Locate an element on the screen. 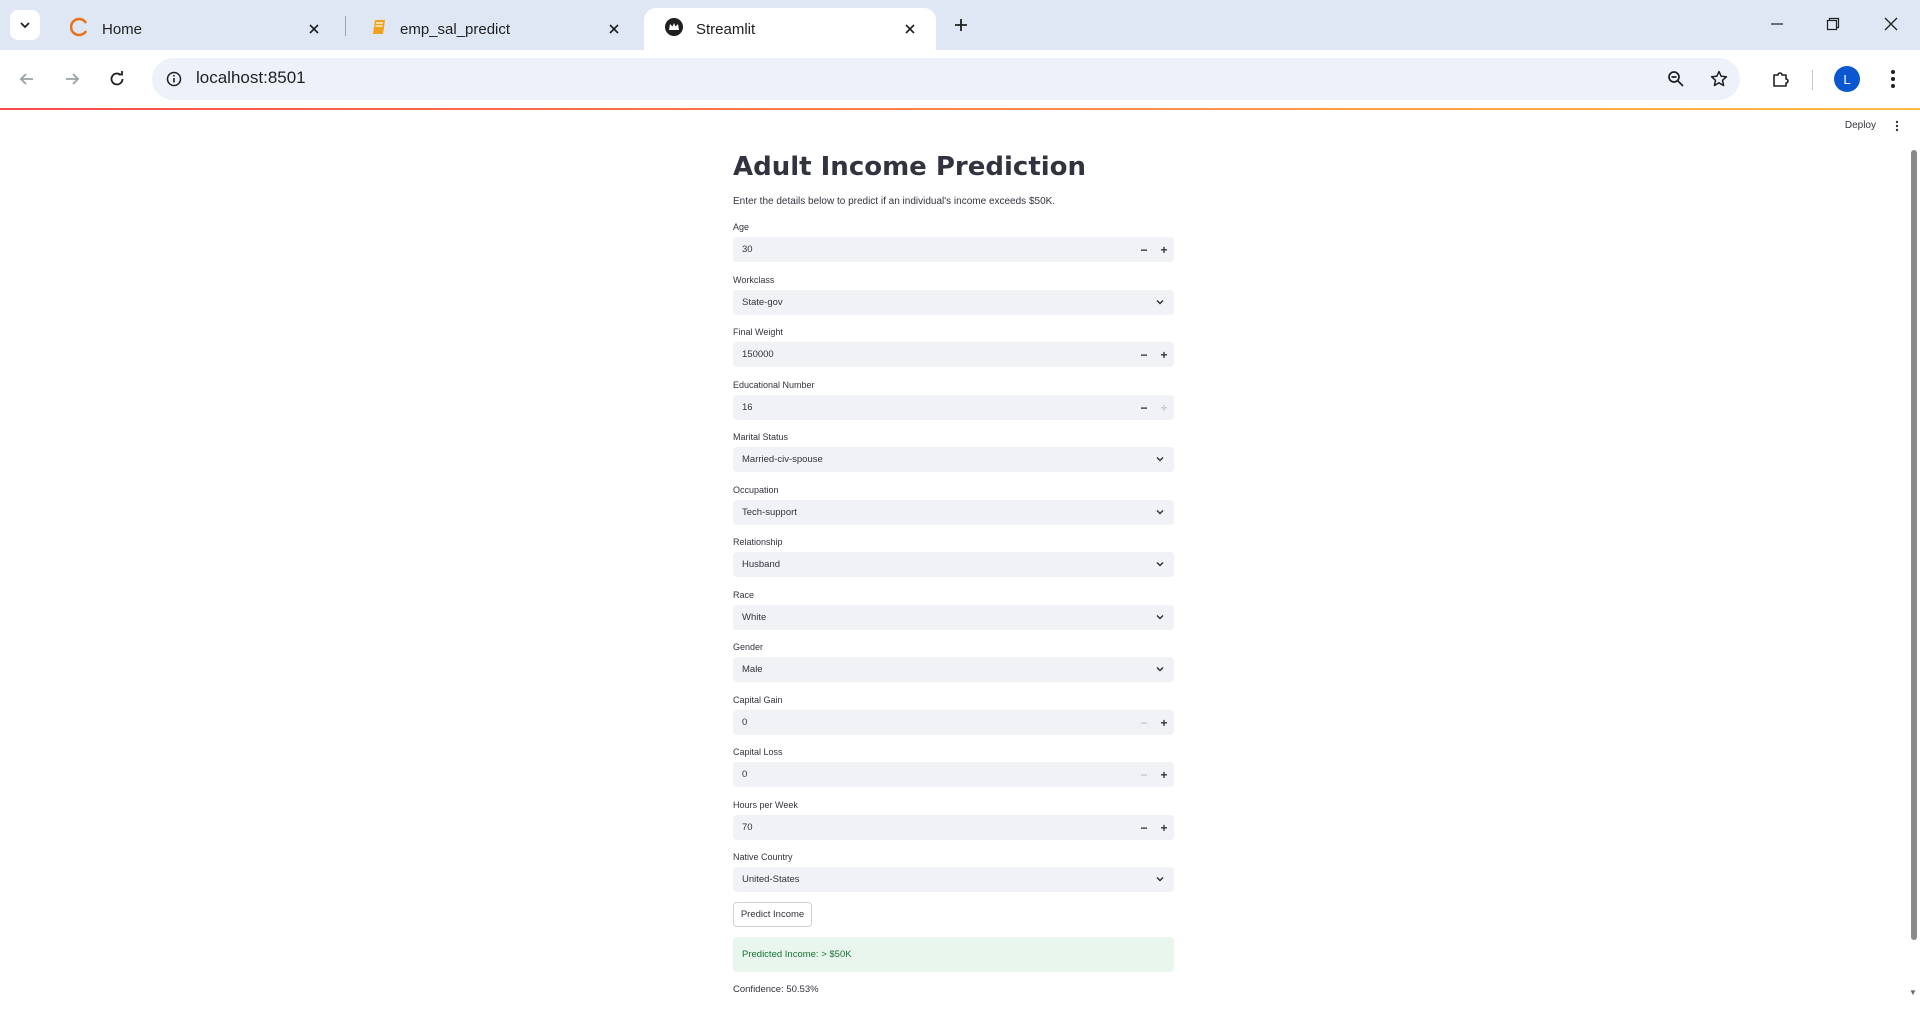  hours-per-week-number-input: 70 − + is located at coordinates (953, 827).